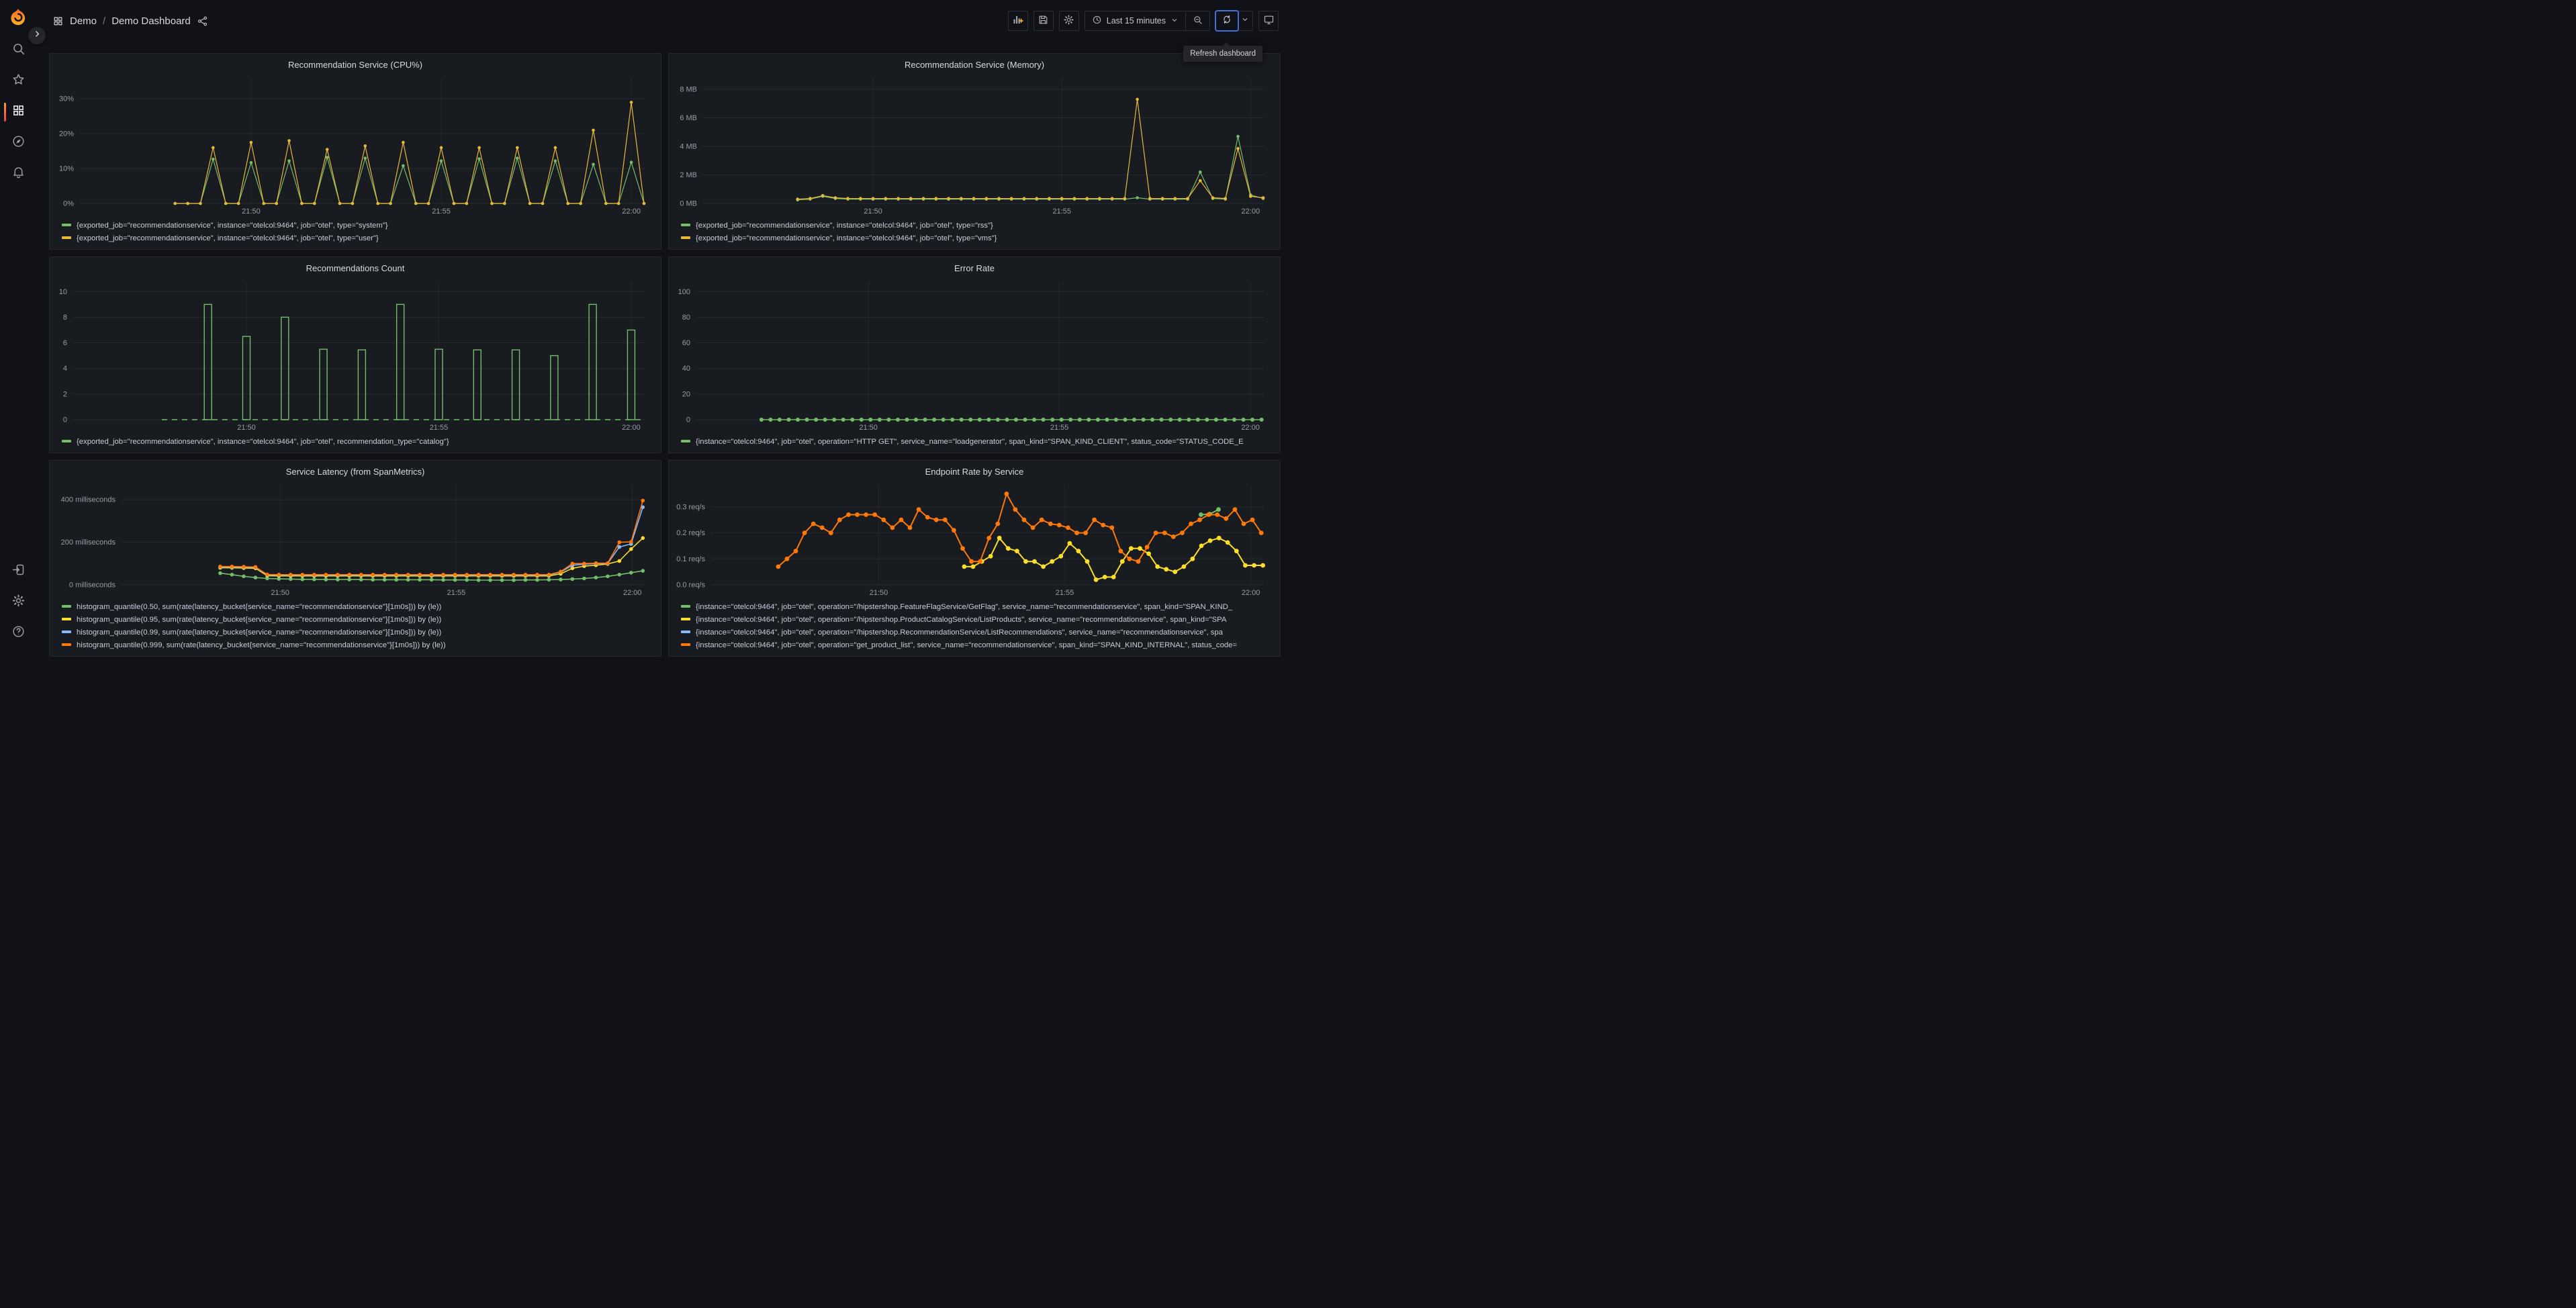  I want to click on chevron-right-icon, so click(37, 36).